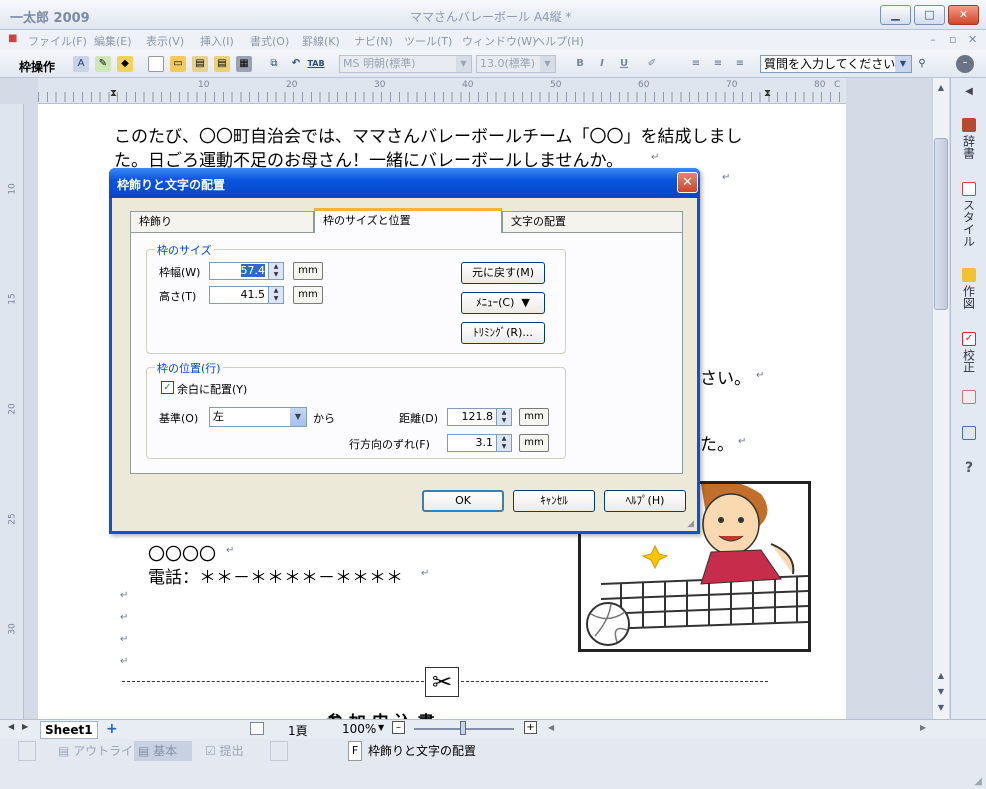 The height and width of the screenshot is (789, 986). Describe the element at coordinates (941, 708) in the screenshot. I see `scroll-page-down-icon: ▼` at that location.